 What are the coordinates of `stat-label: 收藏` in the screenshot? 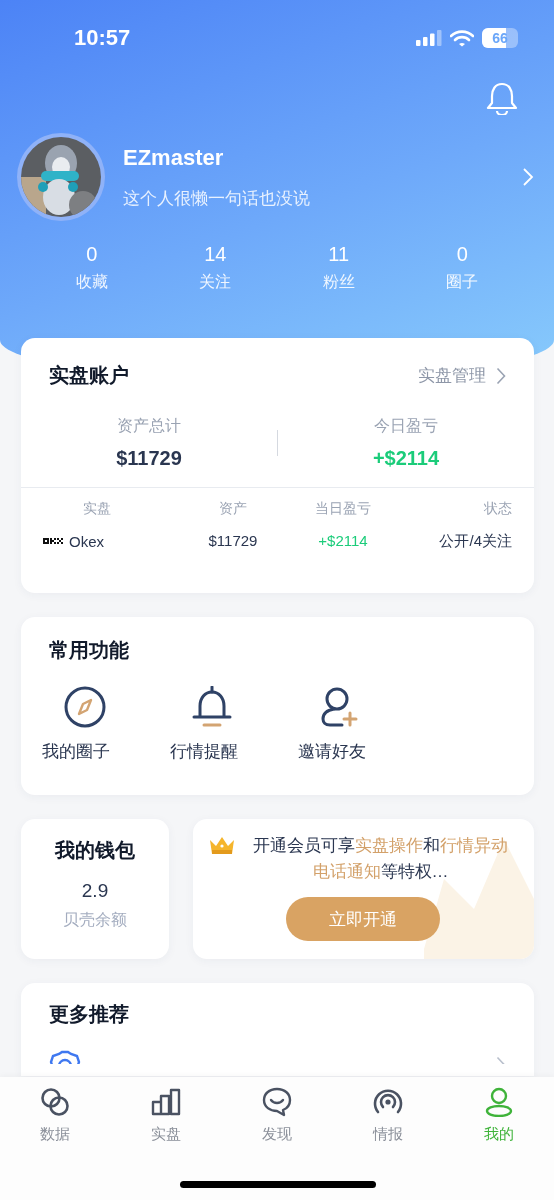 It's located at (91, 282).